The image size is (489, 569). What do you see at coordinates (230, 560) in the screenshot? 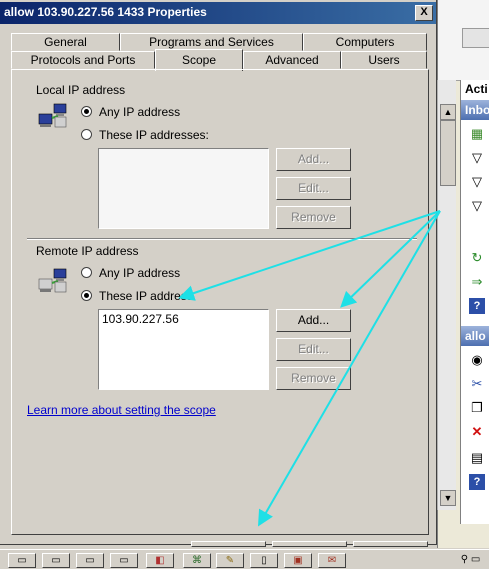
I see `taskbar-app-icon: ✎` at bounding box center [230, 560].